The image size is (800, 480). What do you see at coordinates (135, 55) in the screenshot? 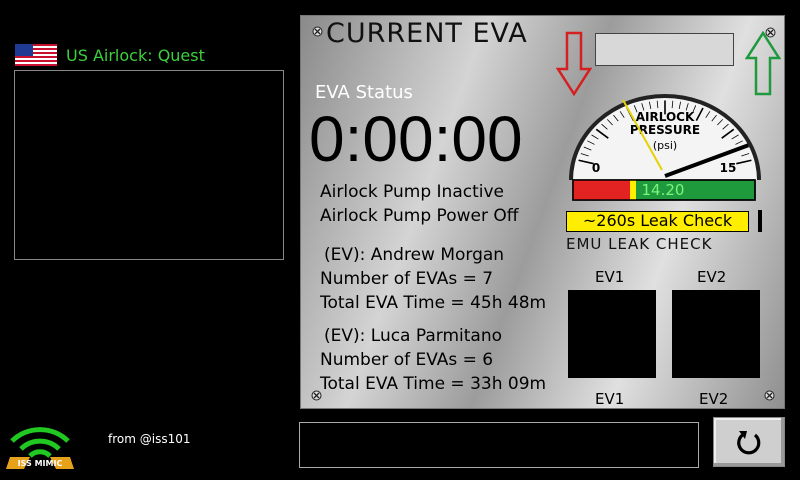
I see `airlock-title: US Airlock: Quest` at bounding box center [135, 55].